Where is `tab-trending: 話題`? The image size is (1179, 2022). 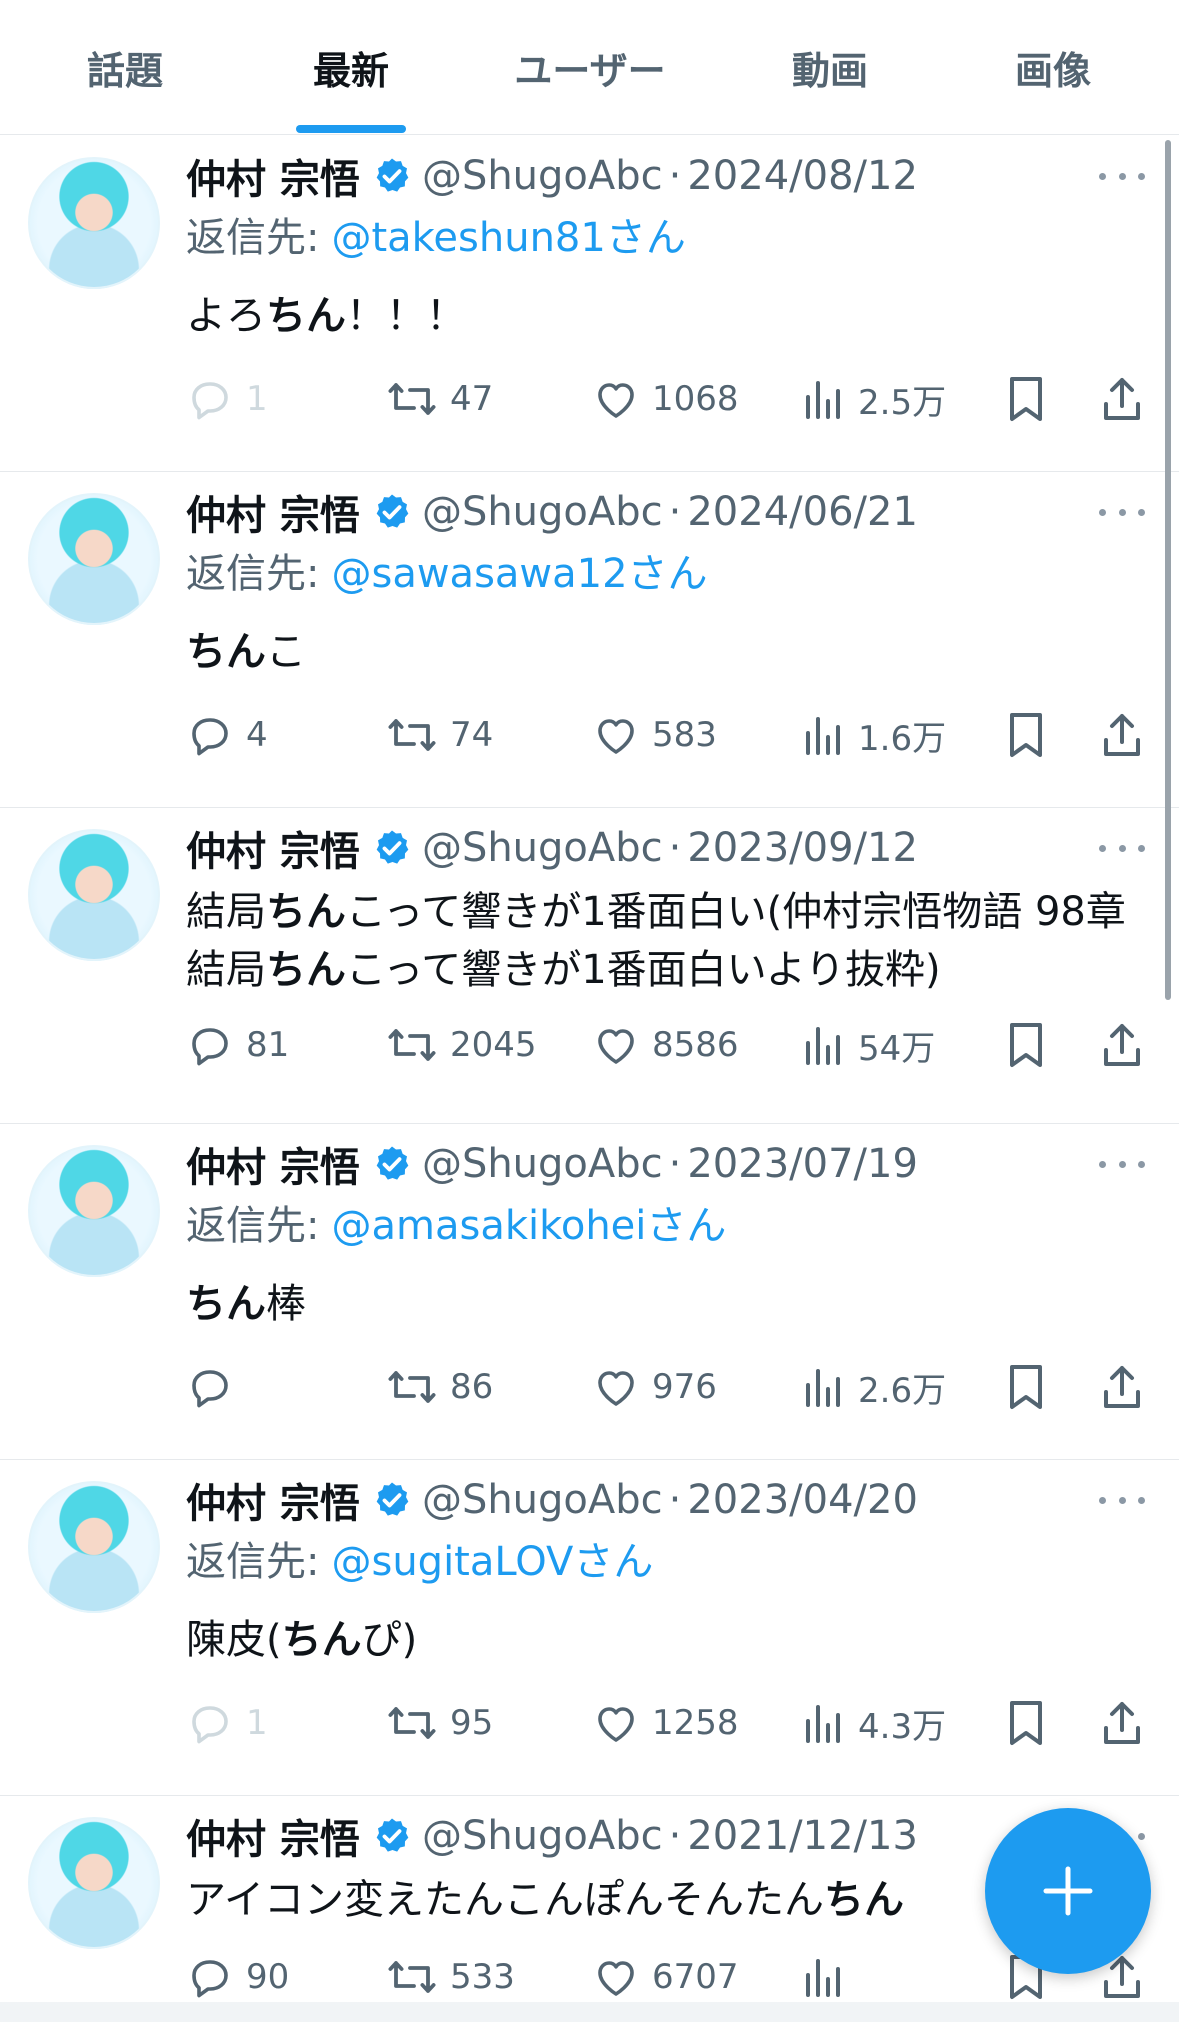
tab-trending: 話題 is located at coordinates (125, 67).